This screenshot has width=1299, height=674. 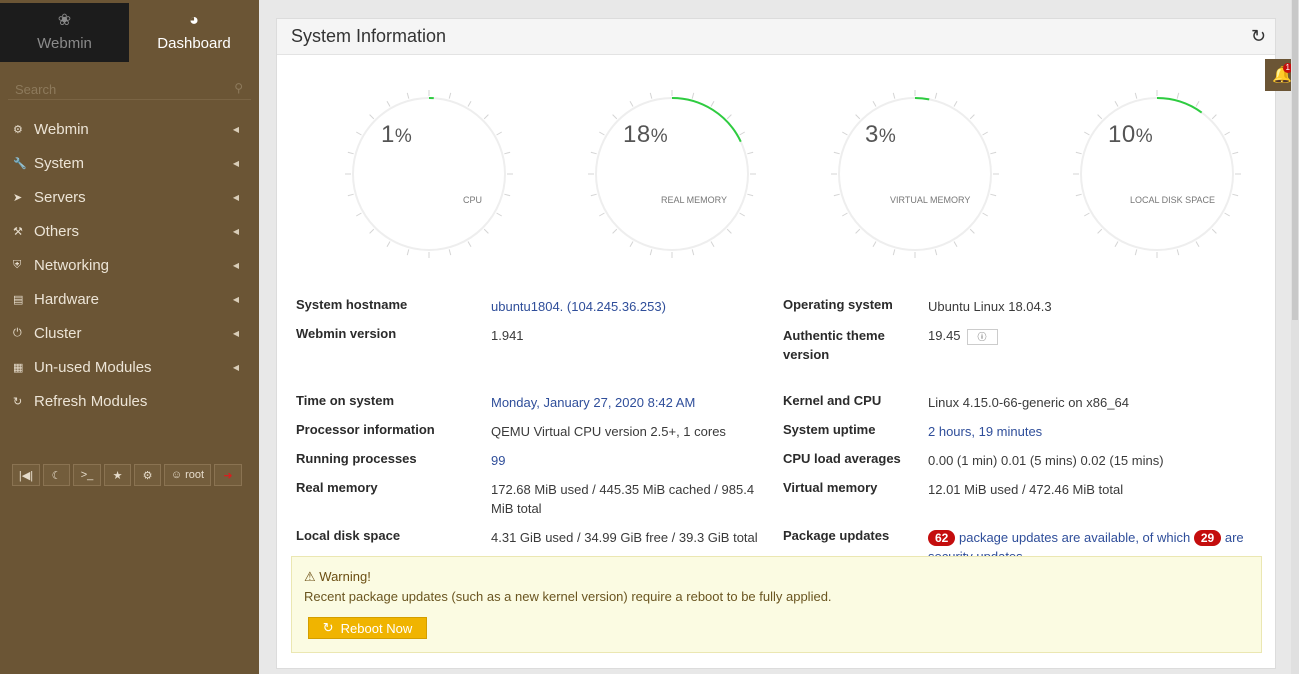 What do you see at coordinates (129, 265) in the screenshot?
I see `sidebar-item-networking: ⛨ Networking ◀` at bounding box center [129, 265].